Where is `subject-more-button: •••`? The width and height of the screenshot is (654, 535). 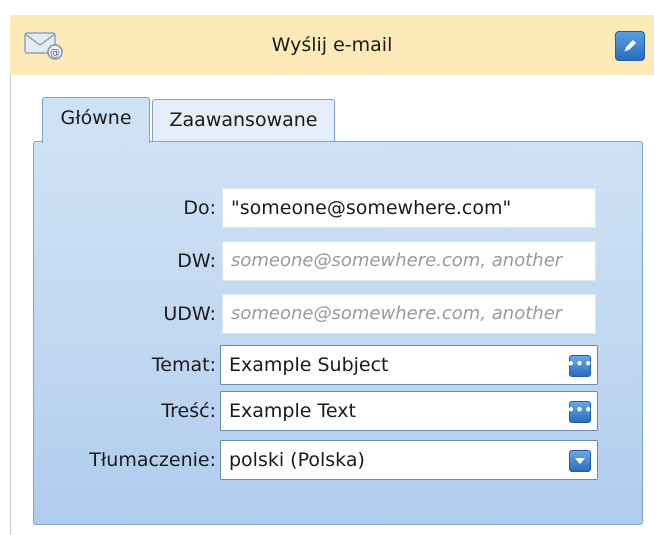
subject-more-button: ••• is located at coordinates (580, 366).